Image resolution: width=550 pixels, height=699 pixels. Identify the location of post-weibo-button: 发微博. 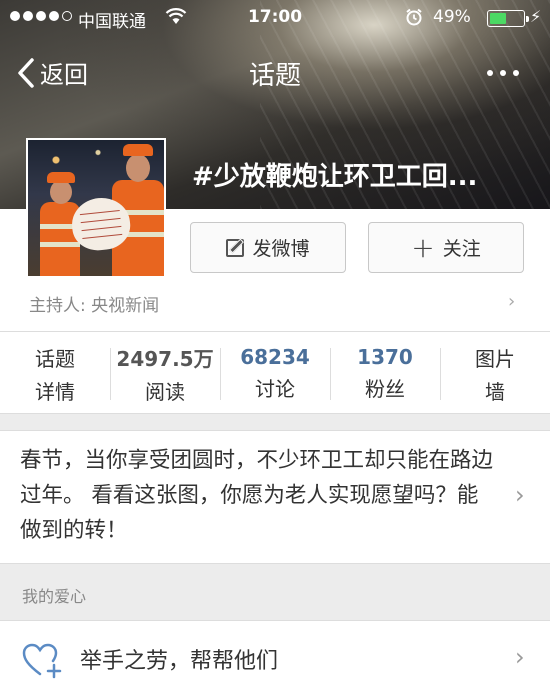
(268, 247).